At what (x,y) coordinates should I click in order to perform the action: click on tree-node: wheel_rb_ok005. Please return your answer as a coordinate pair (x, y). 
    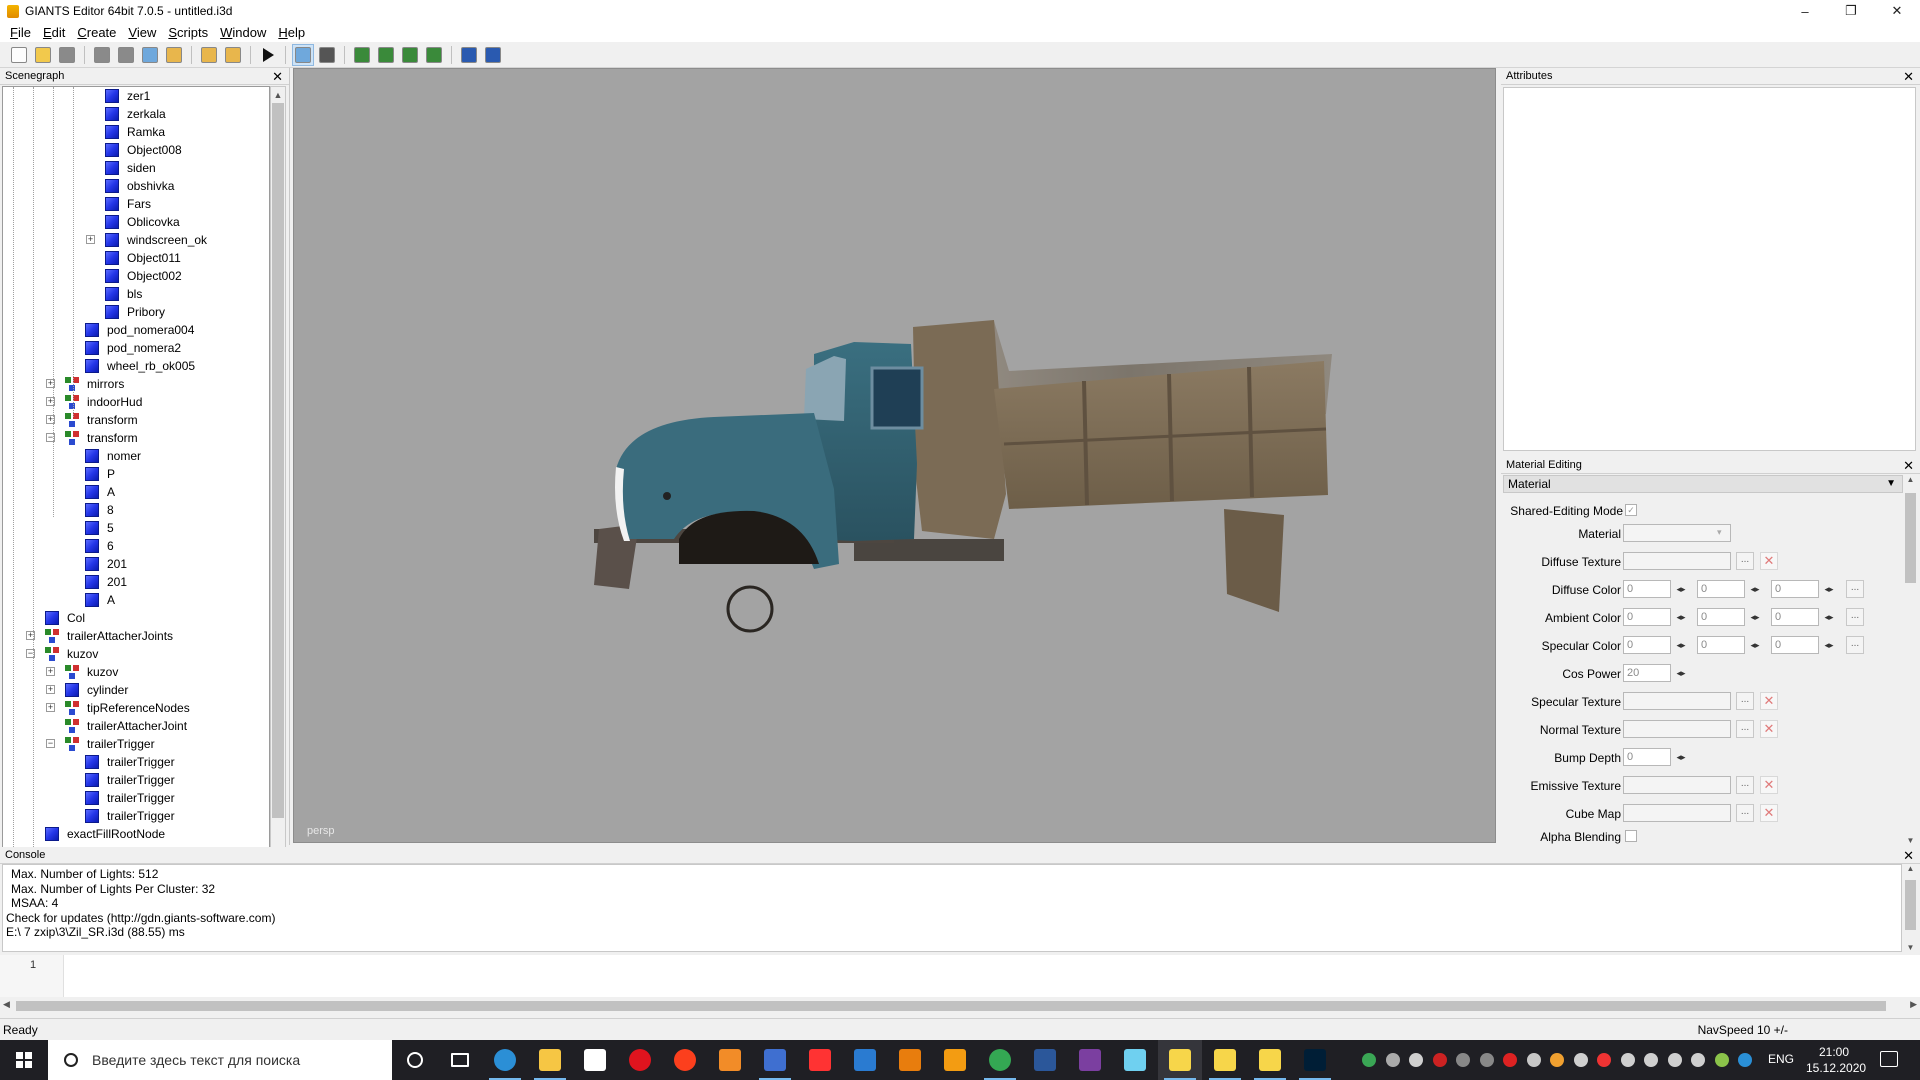
    Looking at the image, I should click on (140, 366).